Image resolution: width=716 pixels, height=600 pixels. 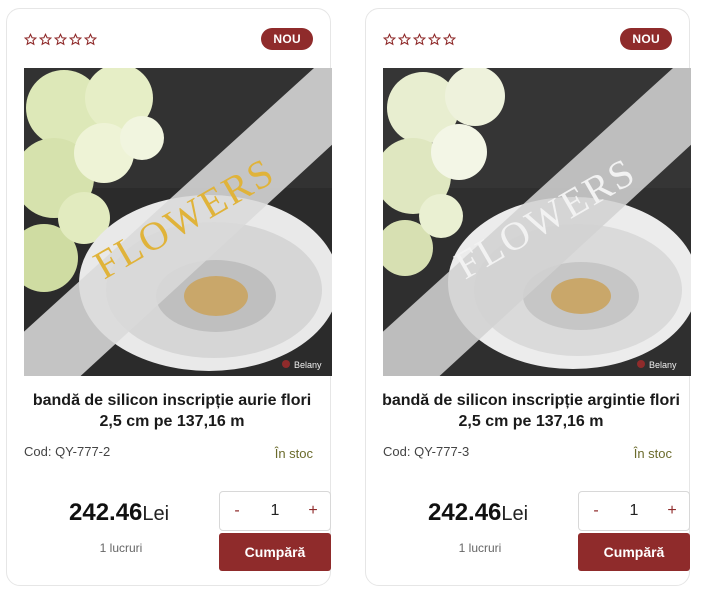 I want to click on product-code: Cod: QY-777-2, so click(x=67, y=451).